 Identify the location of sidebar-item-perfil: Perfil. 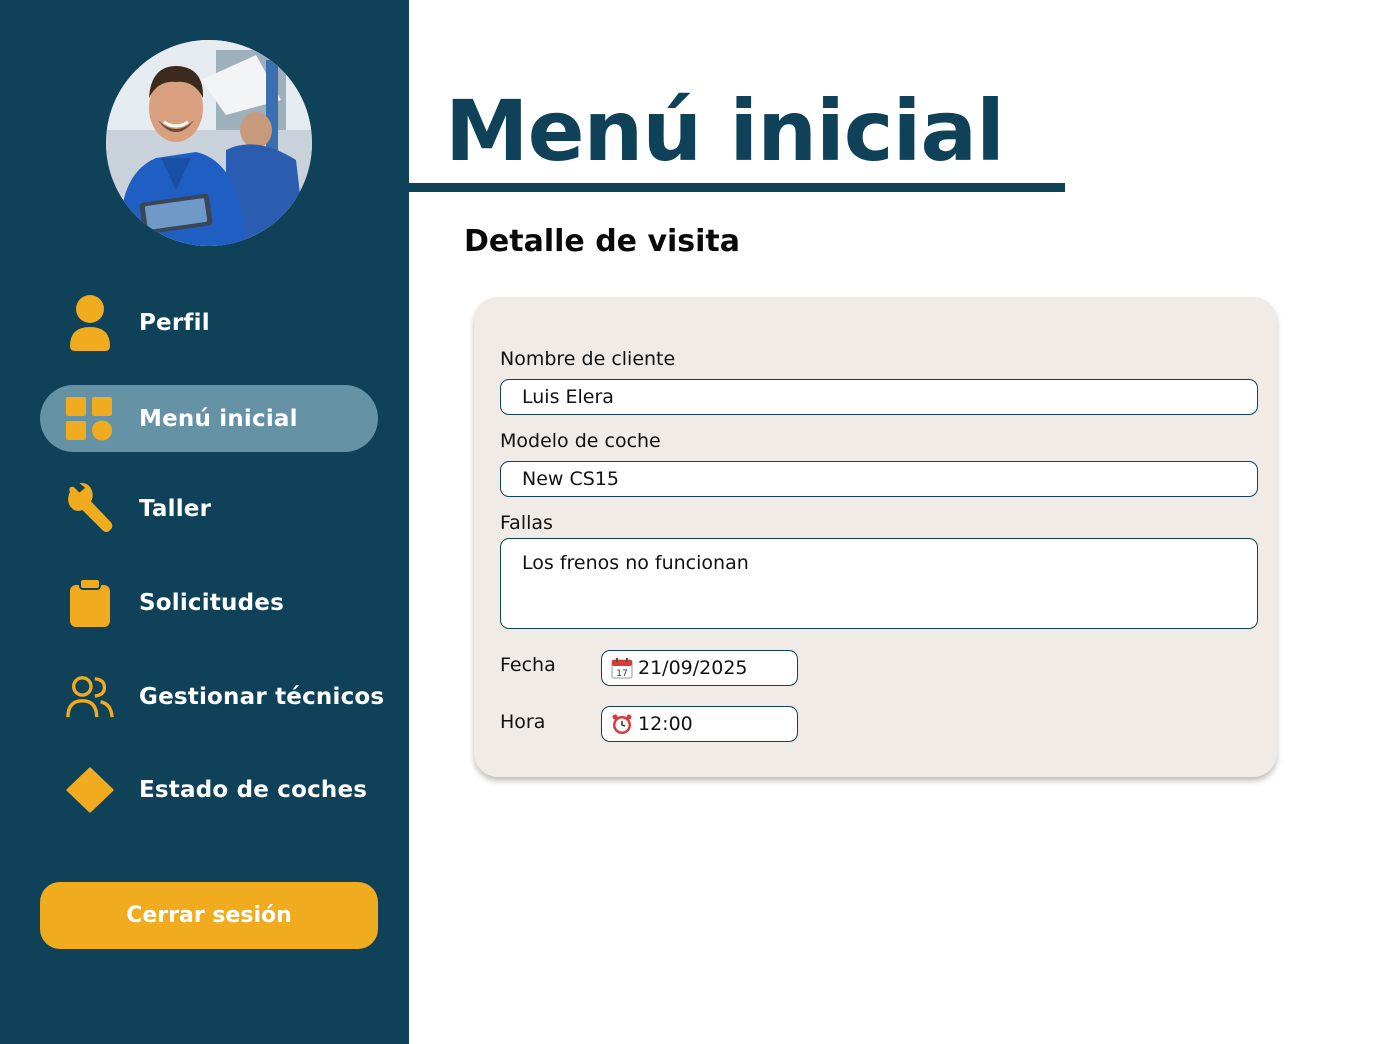
(209, 322).